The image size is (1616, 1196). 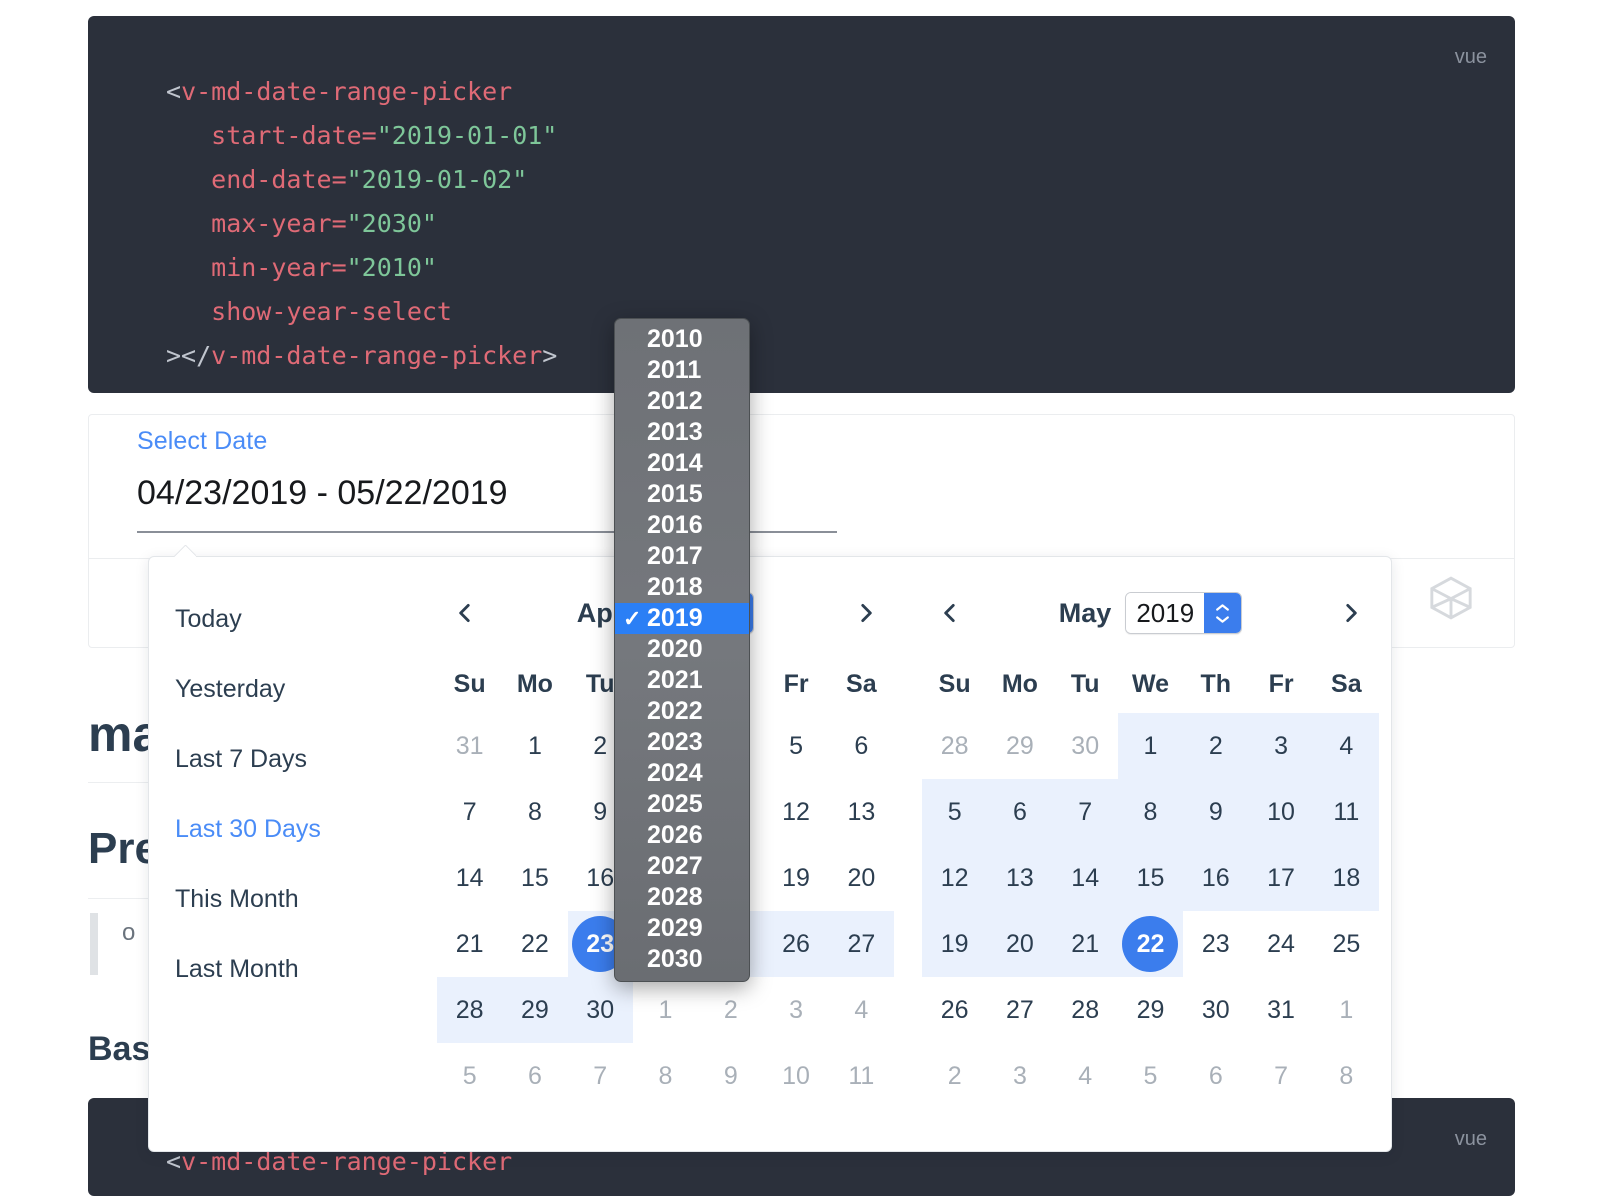 What do you see at coordinates (682, 742) in the screenshot?
I see `year-option: 2023` at bounding box center [682, 742].